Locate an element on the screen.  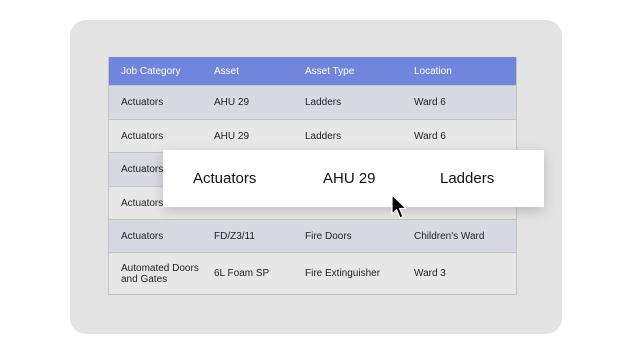
table-header: Job Category Asset Asset Type Location is located at coordinates (312, 71).